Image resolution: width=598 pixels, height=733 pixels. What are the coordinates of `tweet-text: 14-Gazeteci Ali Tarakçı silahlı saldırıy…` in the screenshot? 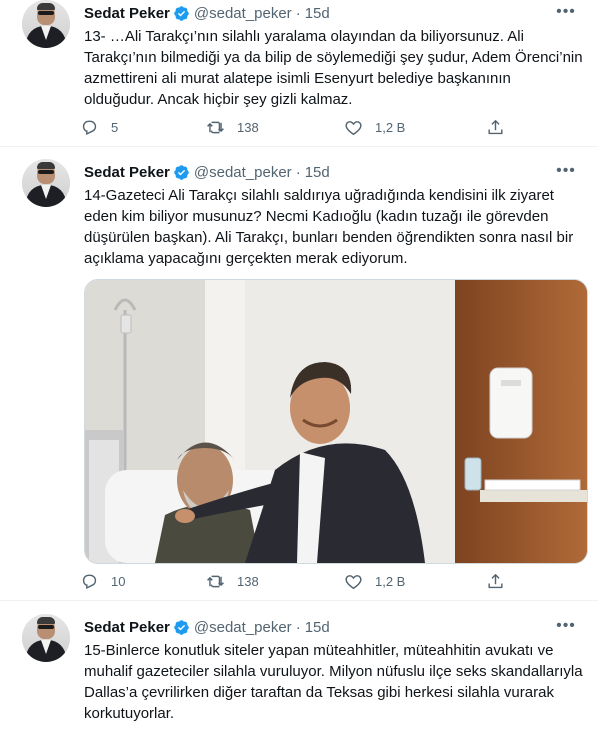 It's located at (329, 227).